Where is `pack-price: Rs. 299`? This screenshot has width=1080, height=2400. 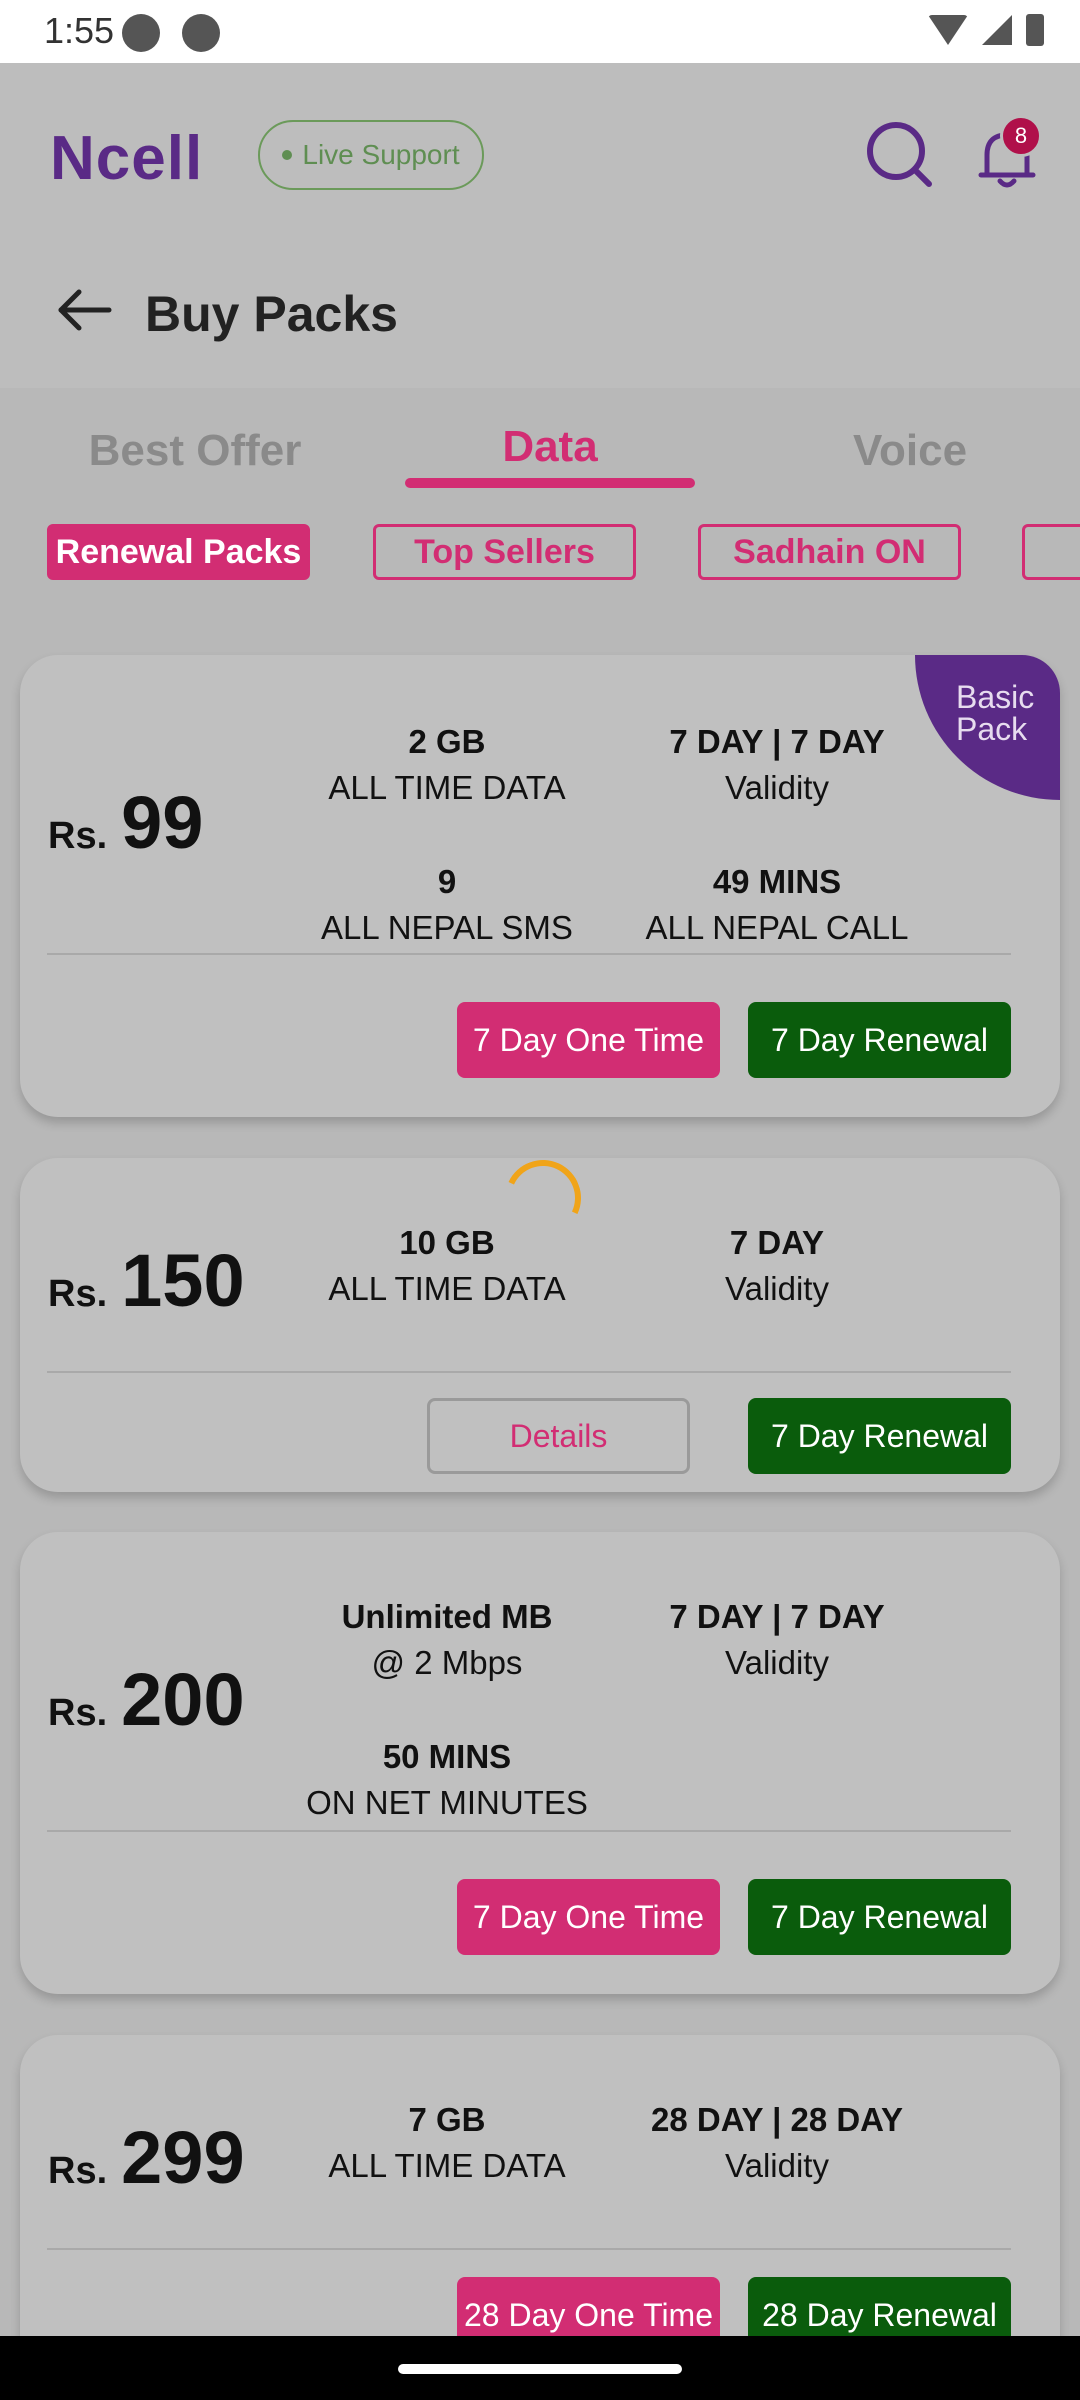
pack-price: Rs. 299 is located at coordinates (146, 2157).